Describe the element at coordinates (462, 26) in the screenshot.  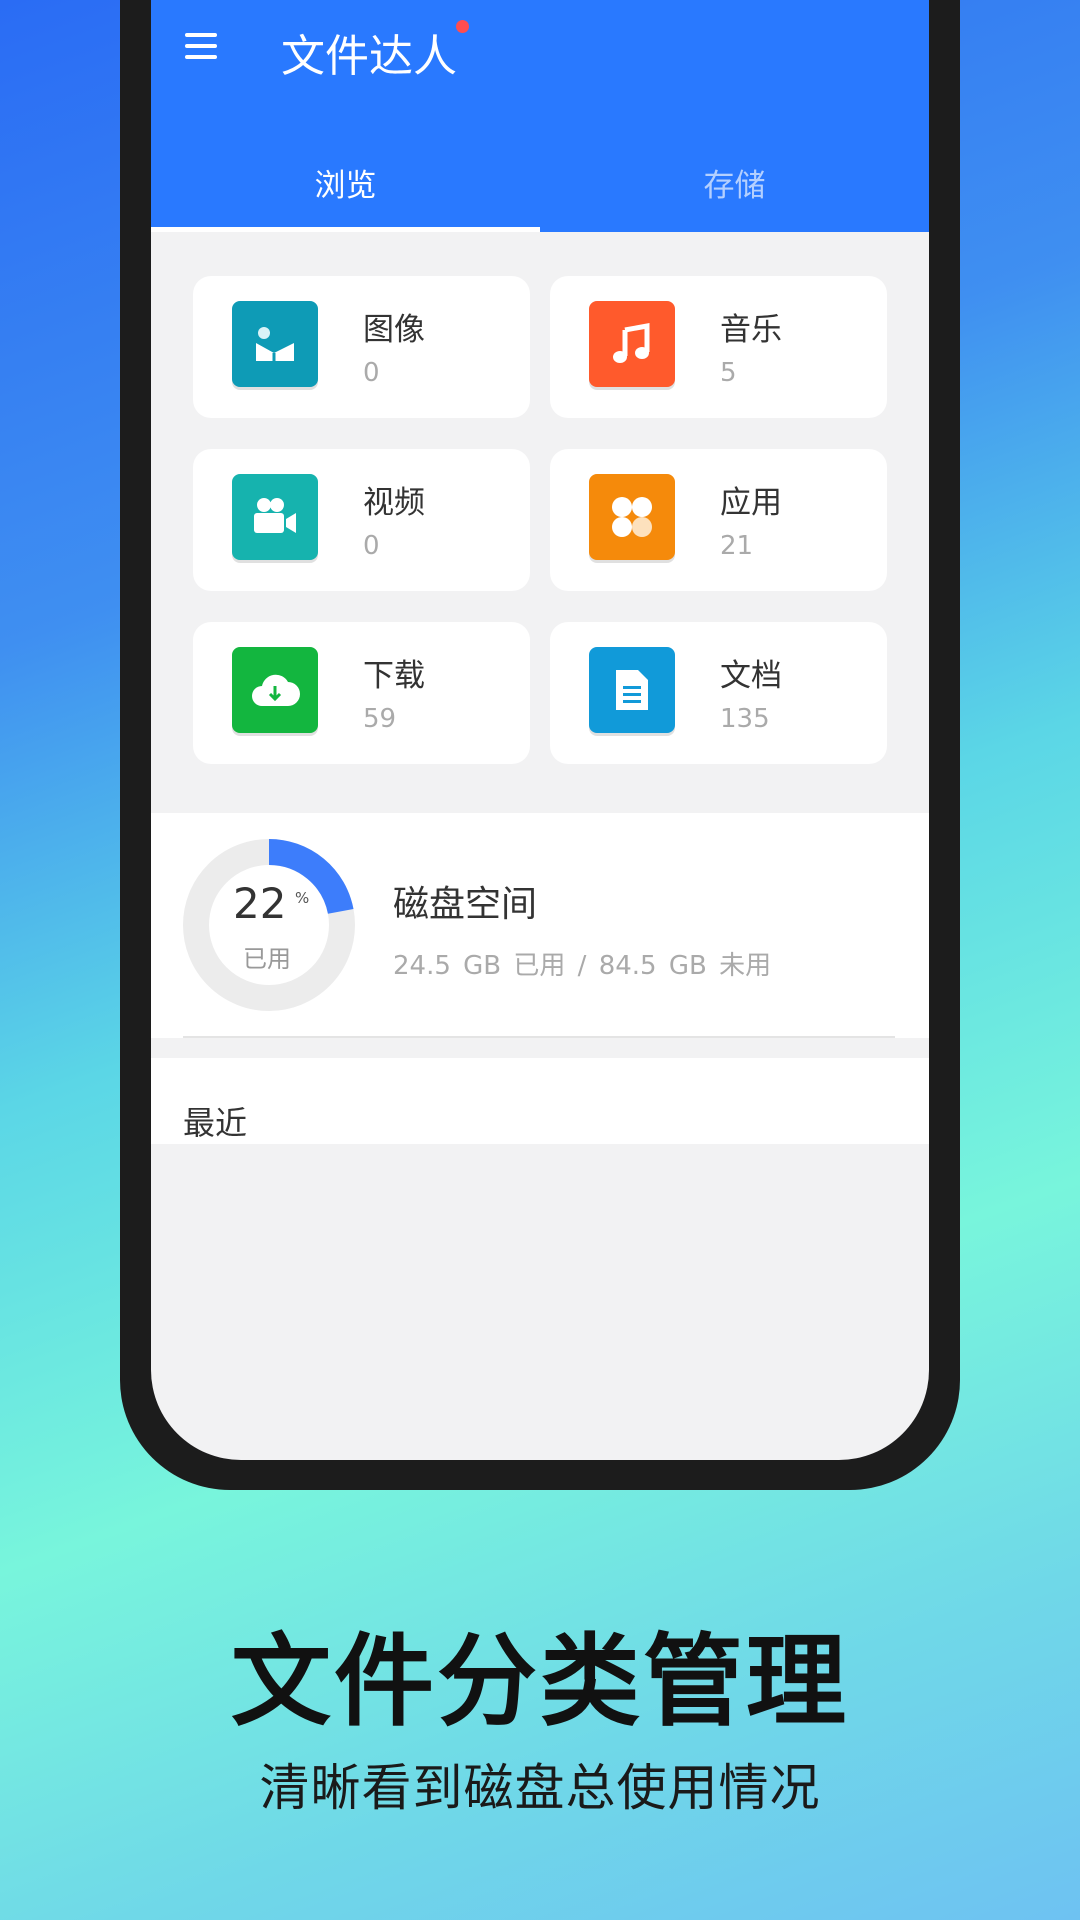
I see `notification-dot` at that location.